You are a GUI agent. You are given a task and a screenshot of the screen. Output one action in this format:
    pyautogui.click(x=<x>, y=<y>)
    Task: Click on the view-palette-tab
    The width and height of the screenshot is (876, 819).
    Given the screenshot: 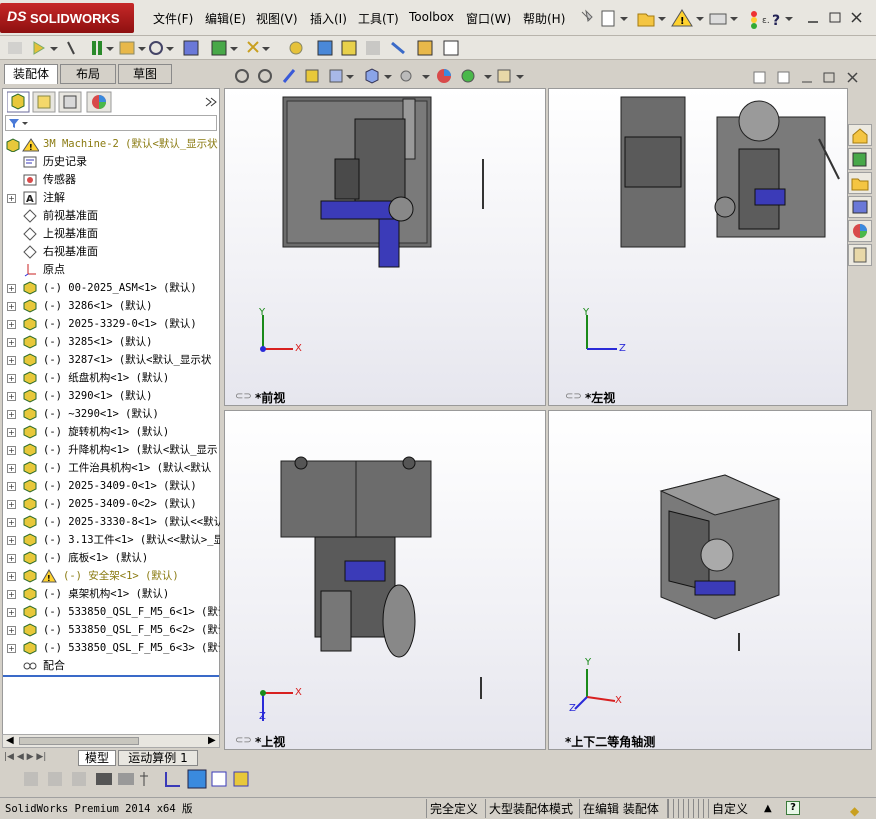 What is the action you would take?
    pyautogui.click(x=860, y=207)
    